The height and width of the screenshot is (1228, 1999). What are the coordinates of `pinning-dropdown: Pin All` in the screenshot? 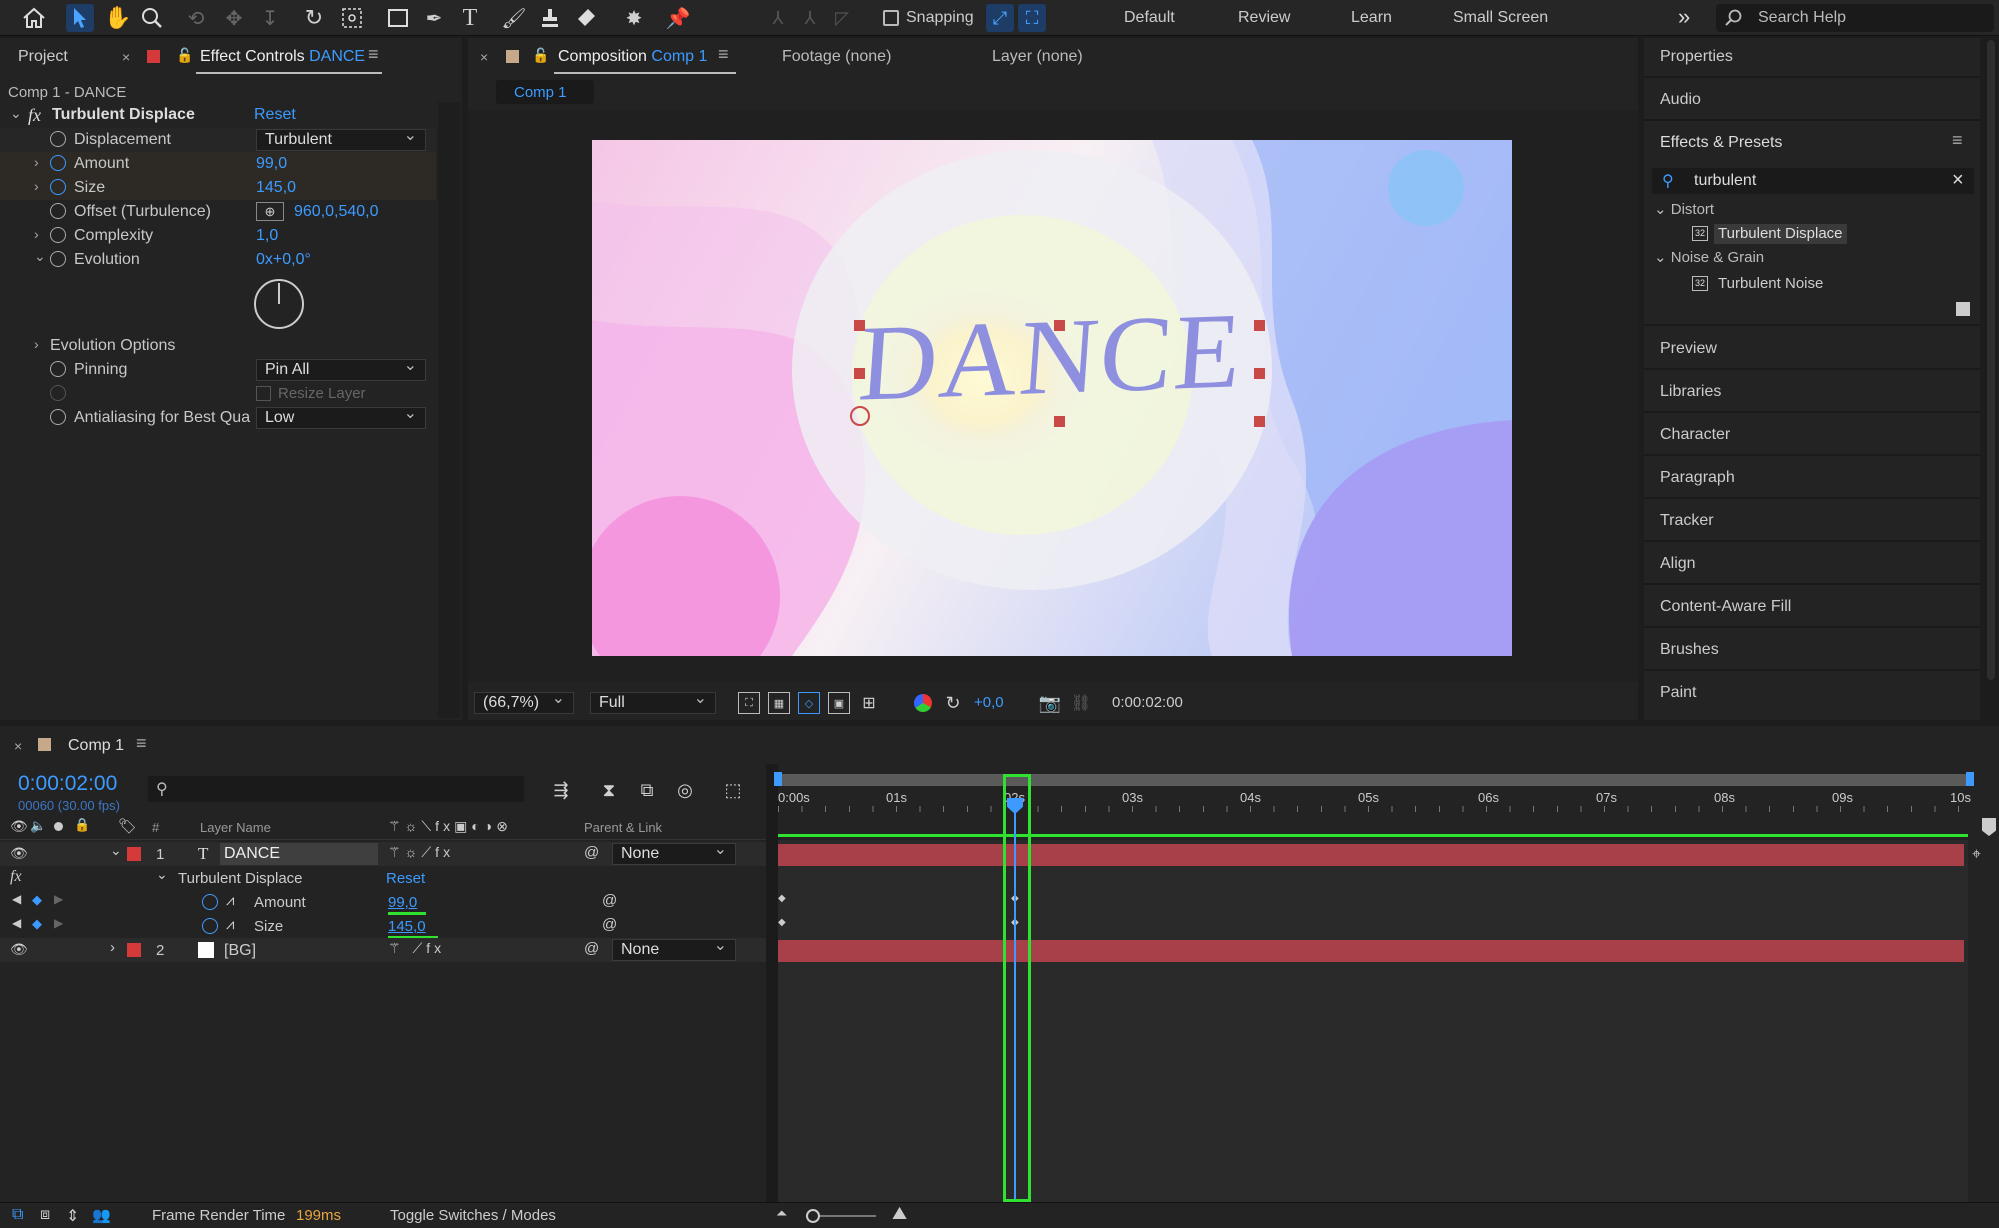 It's located at (341, 368).